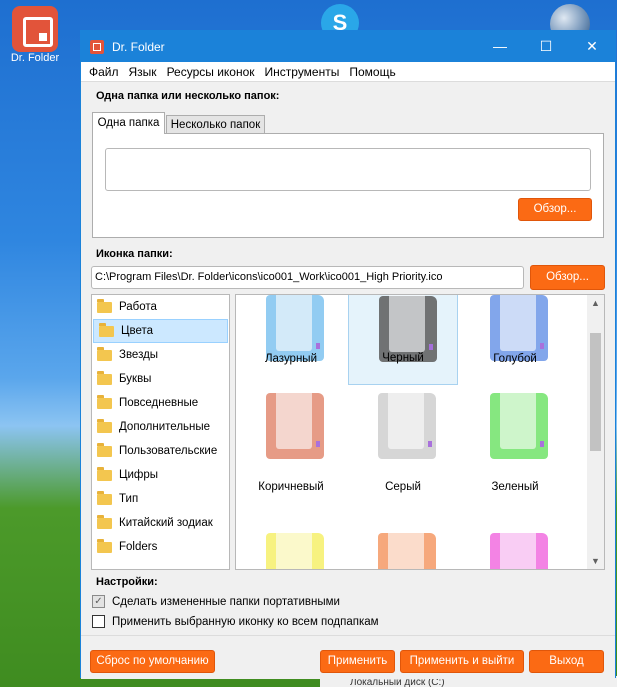 The image size is (617, 687). I want to click on portable-checkbox-row: ✓ Сделать измененные папки портативными, so click(216, 601).